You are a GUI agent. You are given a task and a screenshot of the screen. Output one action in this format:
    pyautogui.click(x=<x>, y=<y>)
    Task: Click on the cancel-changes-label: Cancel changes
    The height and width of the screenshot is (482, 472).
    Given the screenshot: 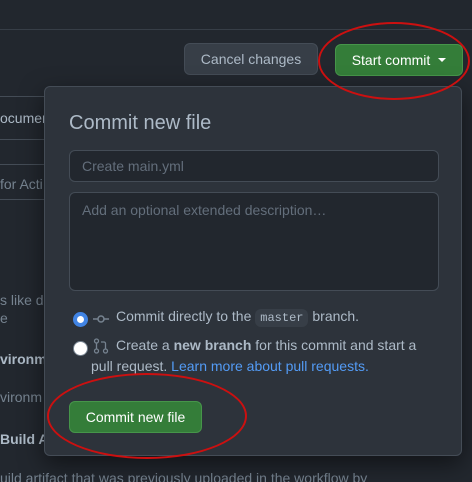 What is the action you would take?
    pyautogui.click(x=251, y=59)
    